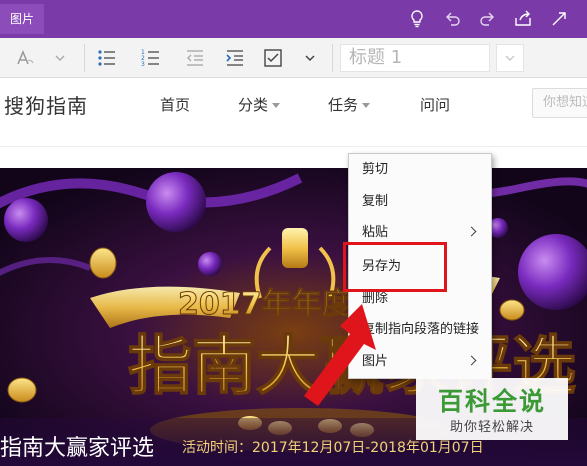  What do you see at coordinates (340, 355) in the screenshot?
I see `pointer-arrow-icon` at bounding box center [340, 355].